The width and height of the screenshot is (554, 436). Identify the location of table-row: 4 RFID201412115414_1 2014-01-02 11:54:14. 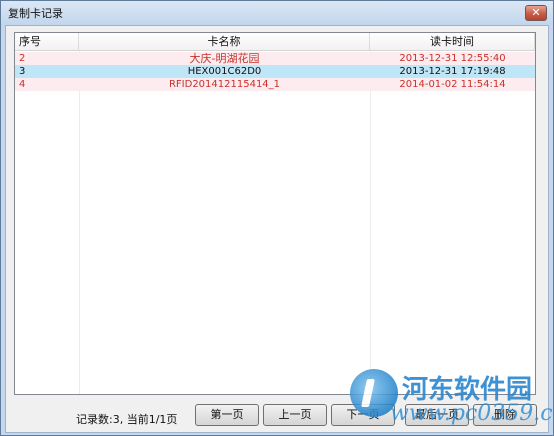
(275, 84).